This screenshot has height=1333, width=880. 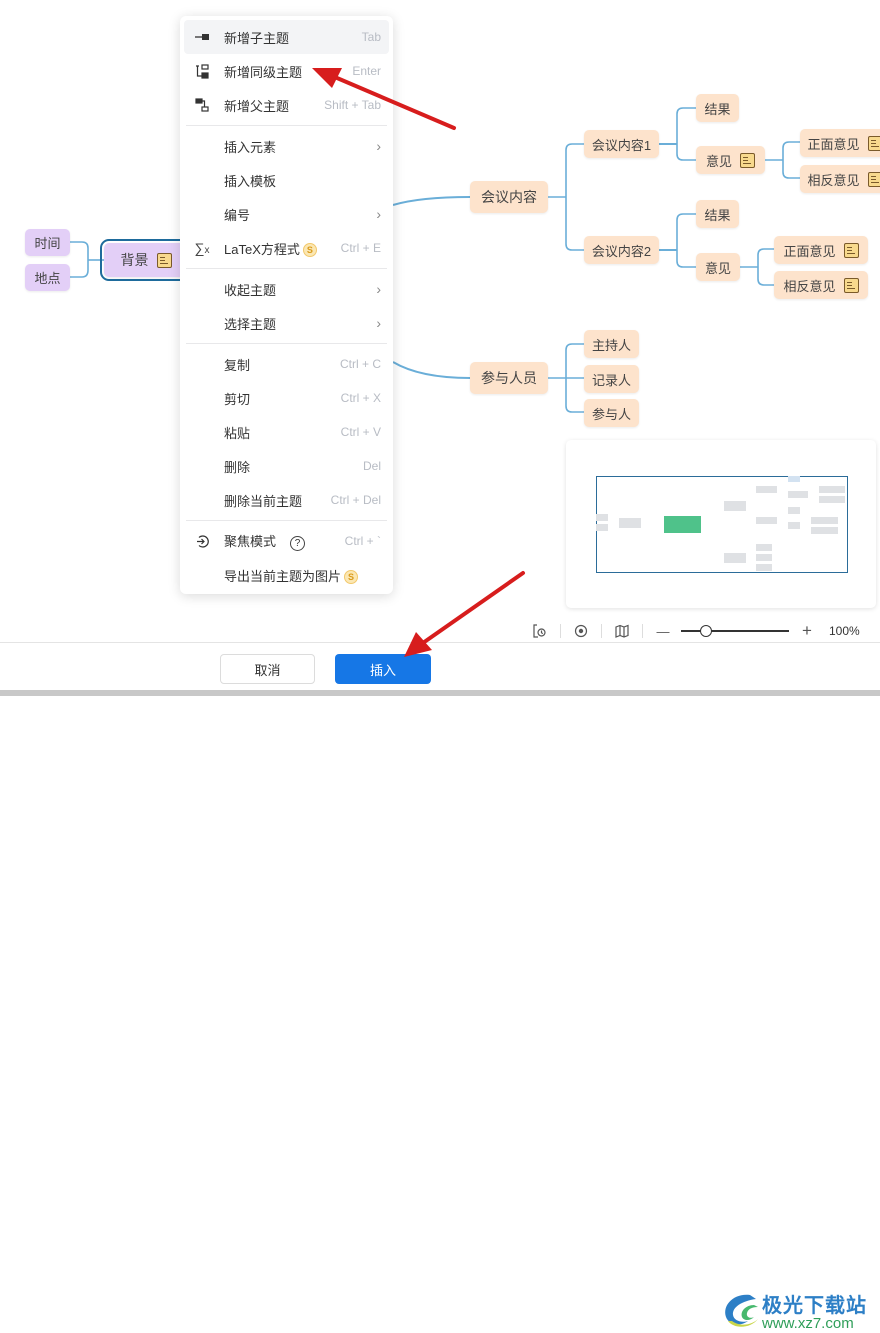 What do you see at coordinates (509, 378) in the screenshot?
I see `node-participants: 参与人员` at bounding box center [509, 378].